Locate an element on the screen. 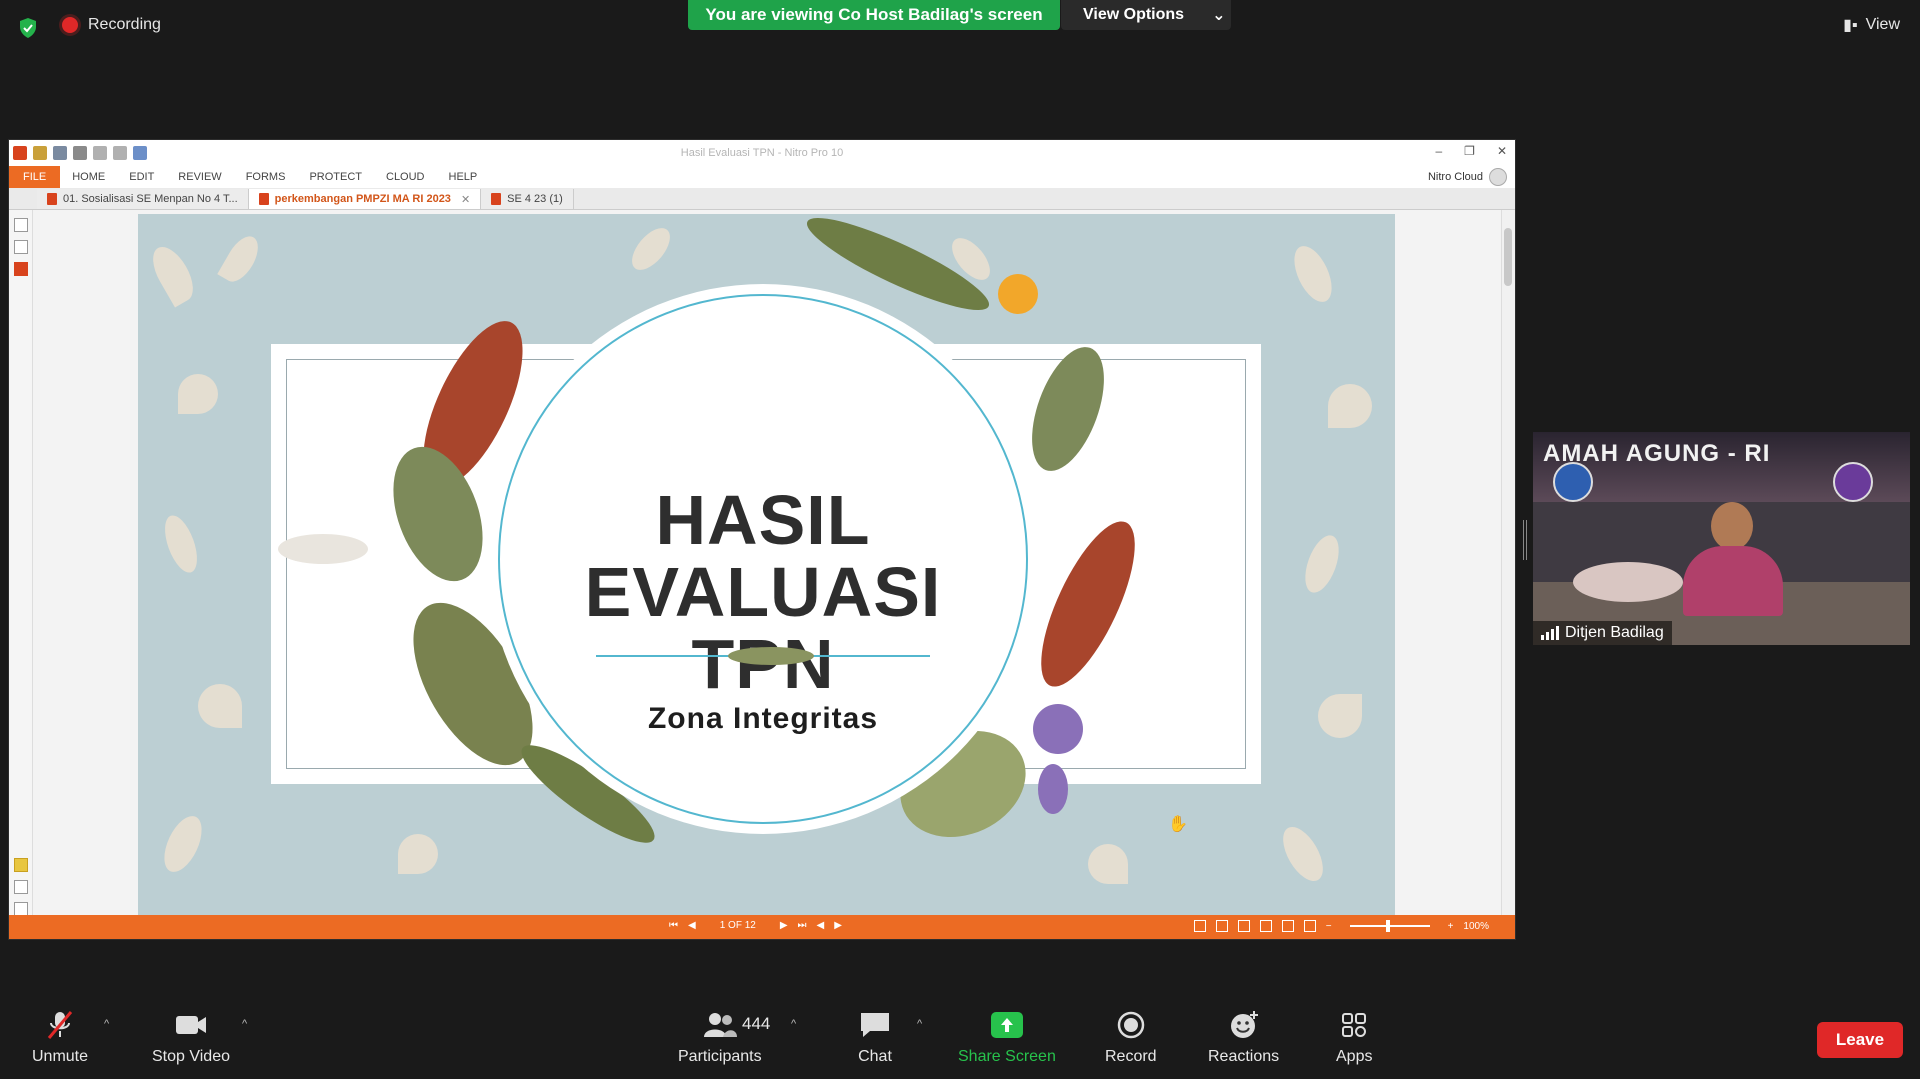 This screenshot has width=1920, height=1079. unmute-label: Unmute is located at coordinates (60, 1056).